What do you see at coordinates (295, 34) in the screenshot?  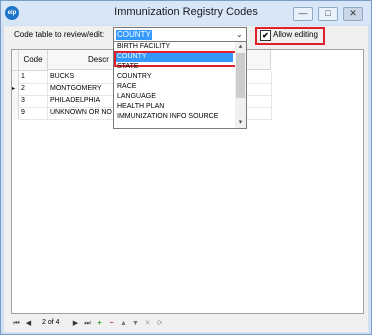 I see `allow-editing-label: Allow editing` at bounding box center [295, 34].